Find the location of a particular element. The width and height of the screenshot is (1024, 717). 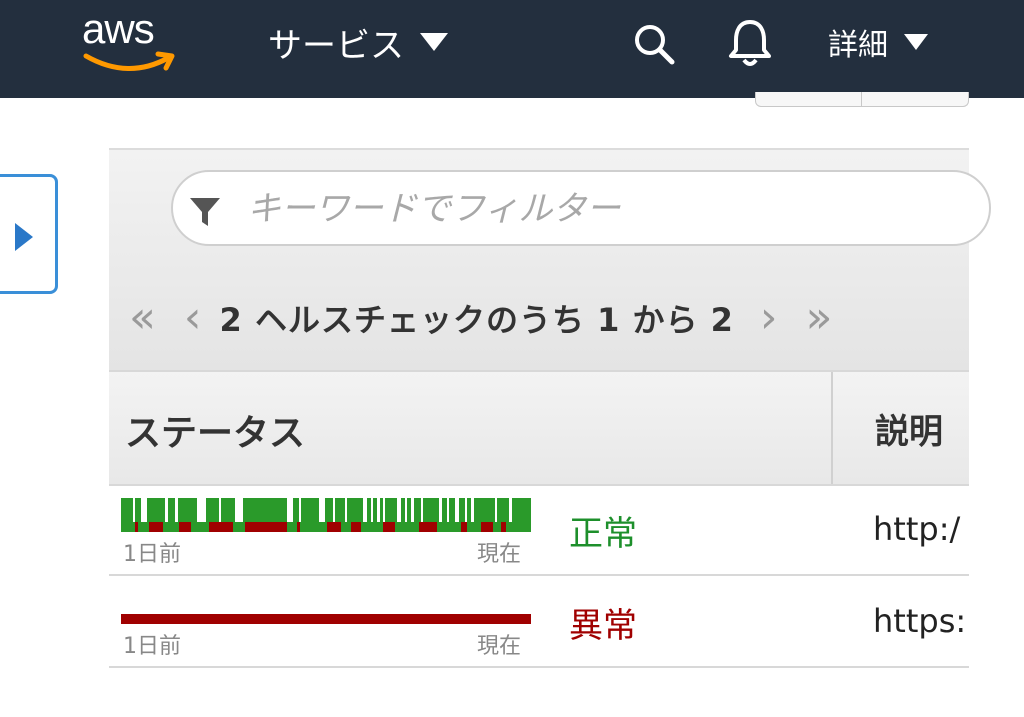

filter-box is located at coordinates (581, 208).